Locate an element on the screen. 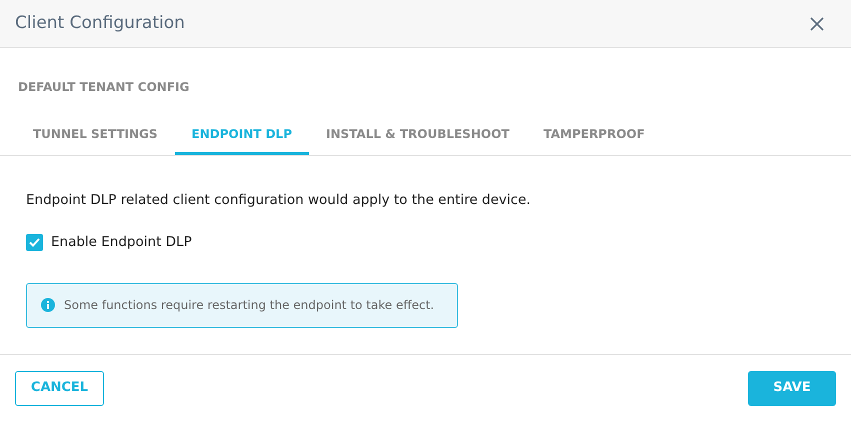  section-heading: DEFAULT TENANT CONFIG is located at coordinates (104, 87).